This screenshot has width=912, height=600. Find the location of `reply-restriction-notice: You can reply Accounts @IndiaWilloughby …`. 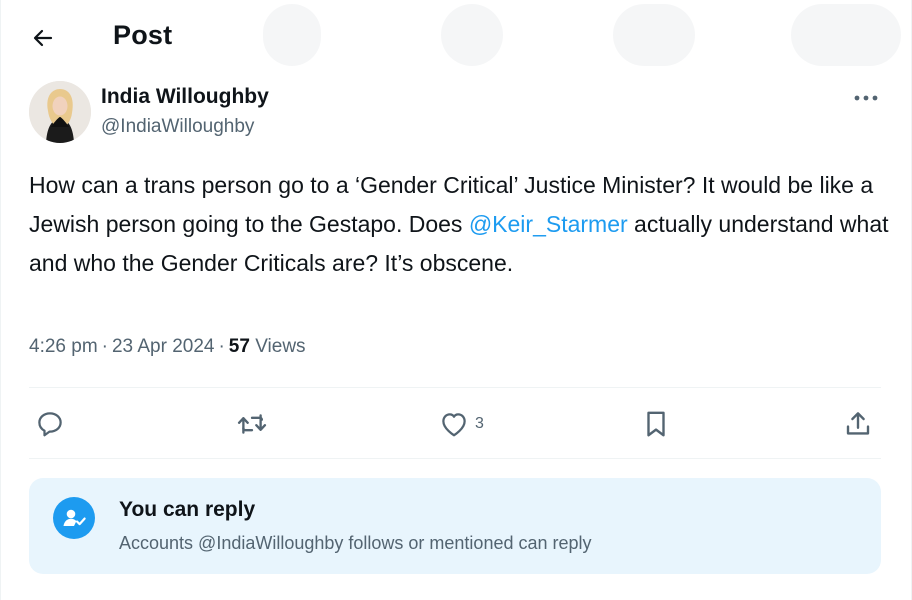

reply-restriction-notice: You can reply Accounts @IndiaWilloughby … is located at coordinates (455, 526).